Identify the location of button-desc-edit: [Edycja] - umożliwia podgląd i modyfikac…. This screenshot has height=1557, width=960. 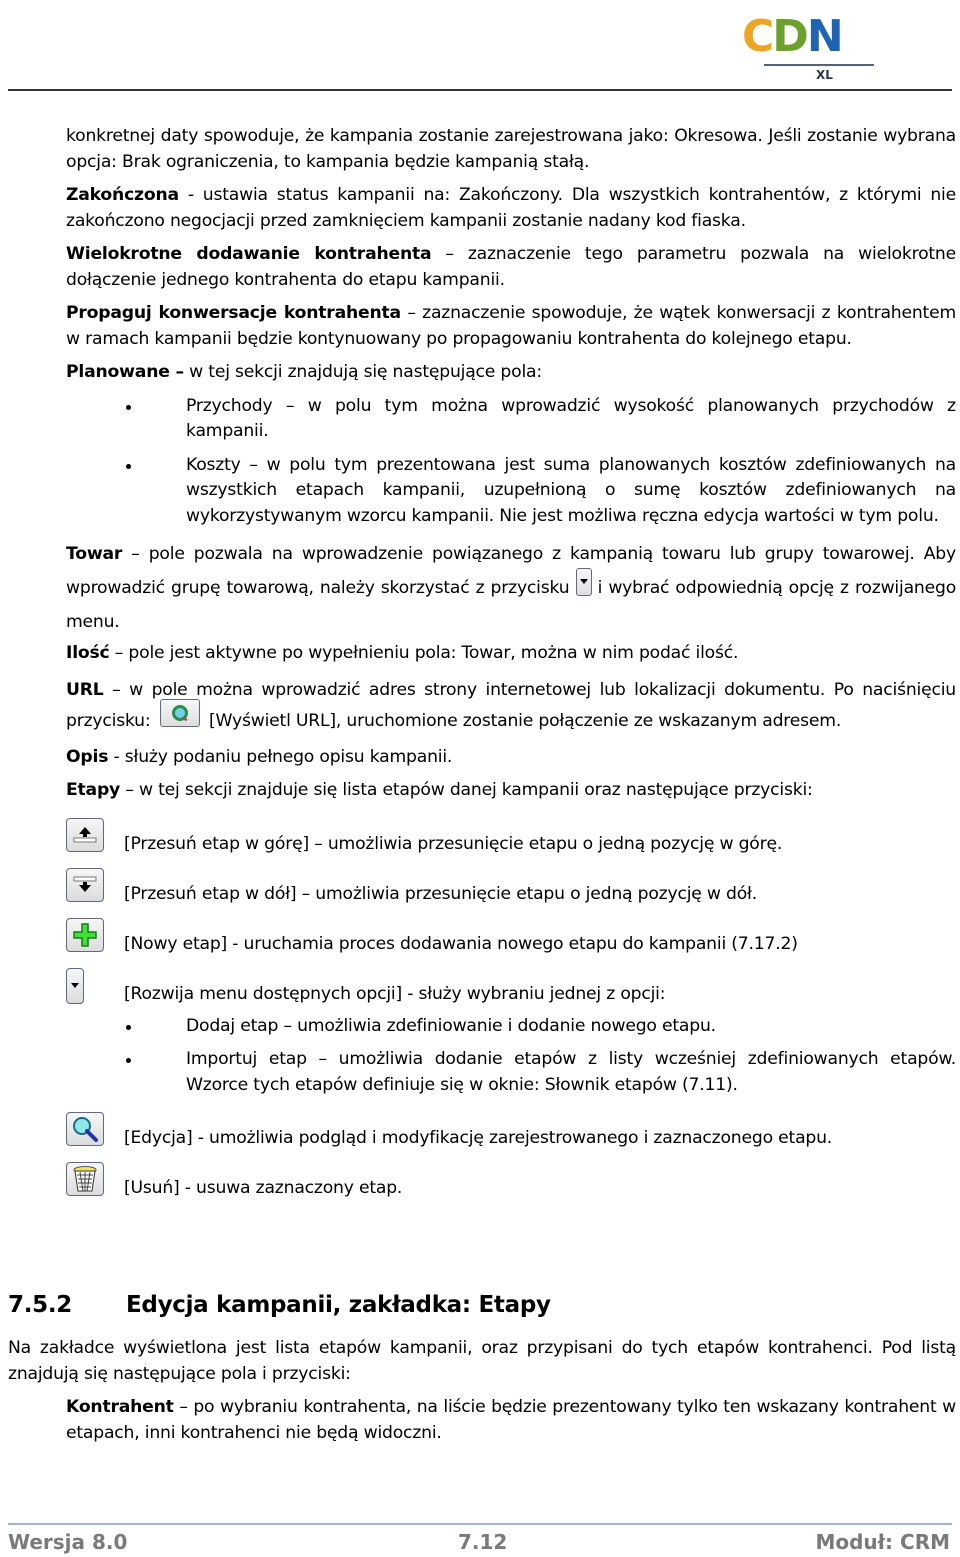
(511, 1132).